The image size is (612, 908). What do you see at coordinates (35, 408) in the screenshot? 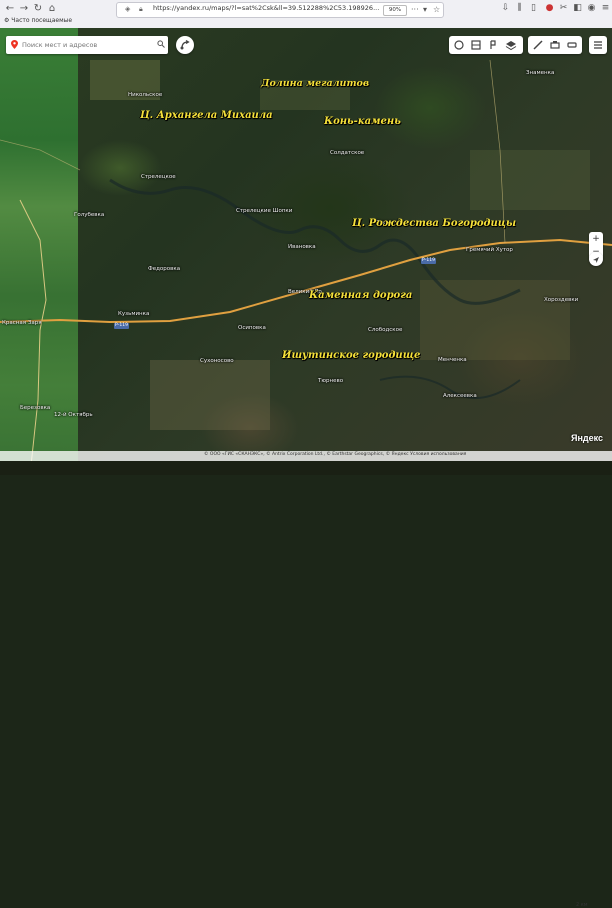
I see `place-label: Березовка` at bounding box center [35, 408].